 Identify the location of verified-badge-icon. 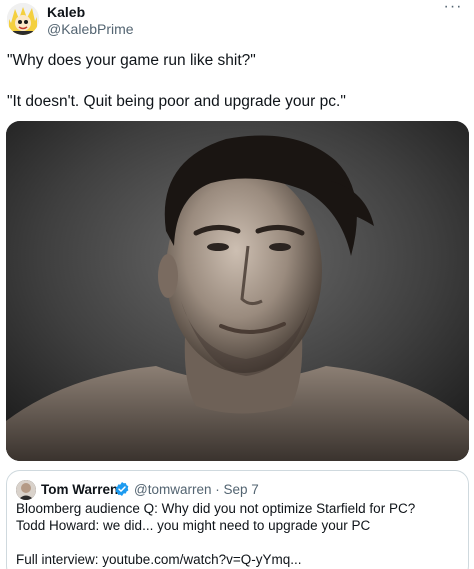
(122, 489).